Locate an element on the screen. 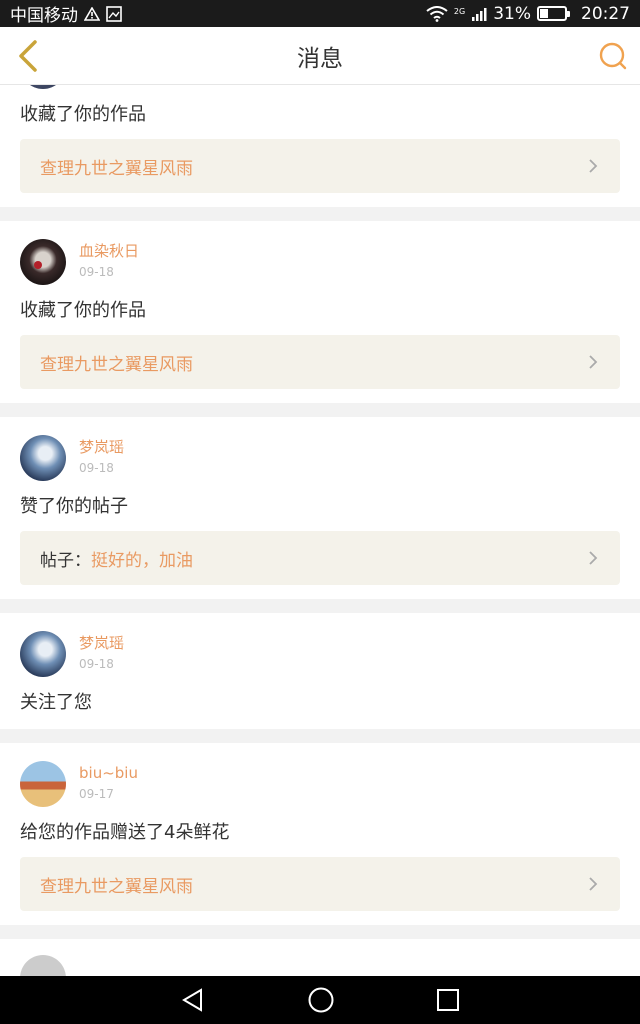  battery-icon is located at coordinates (553, 13).